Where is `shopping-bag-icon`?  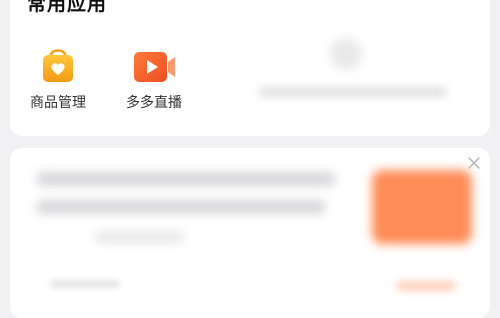 shopping-bag-icon is located at coordinates (58, 66).